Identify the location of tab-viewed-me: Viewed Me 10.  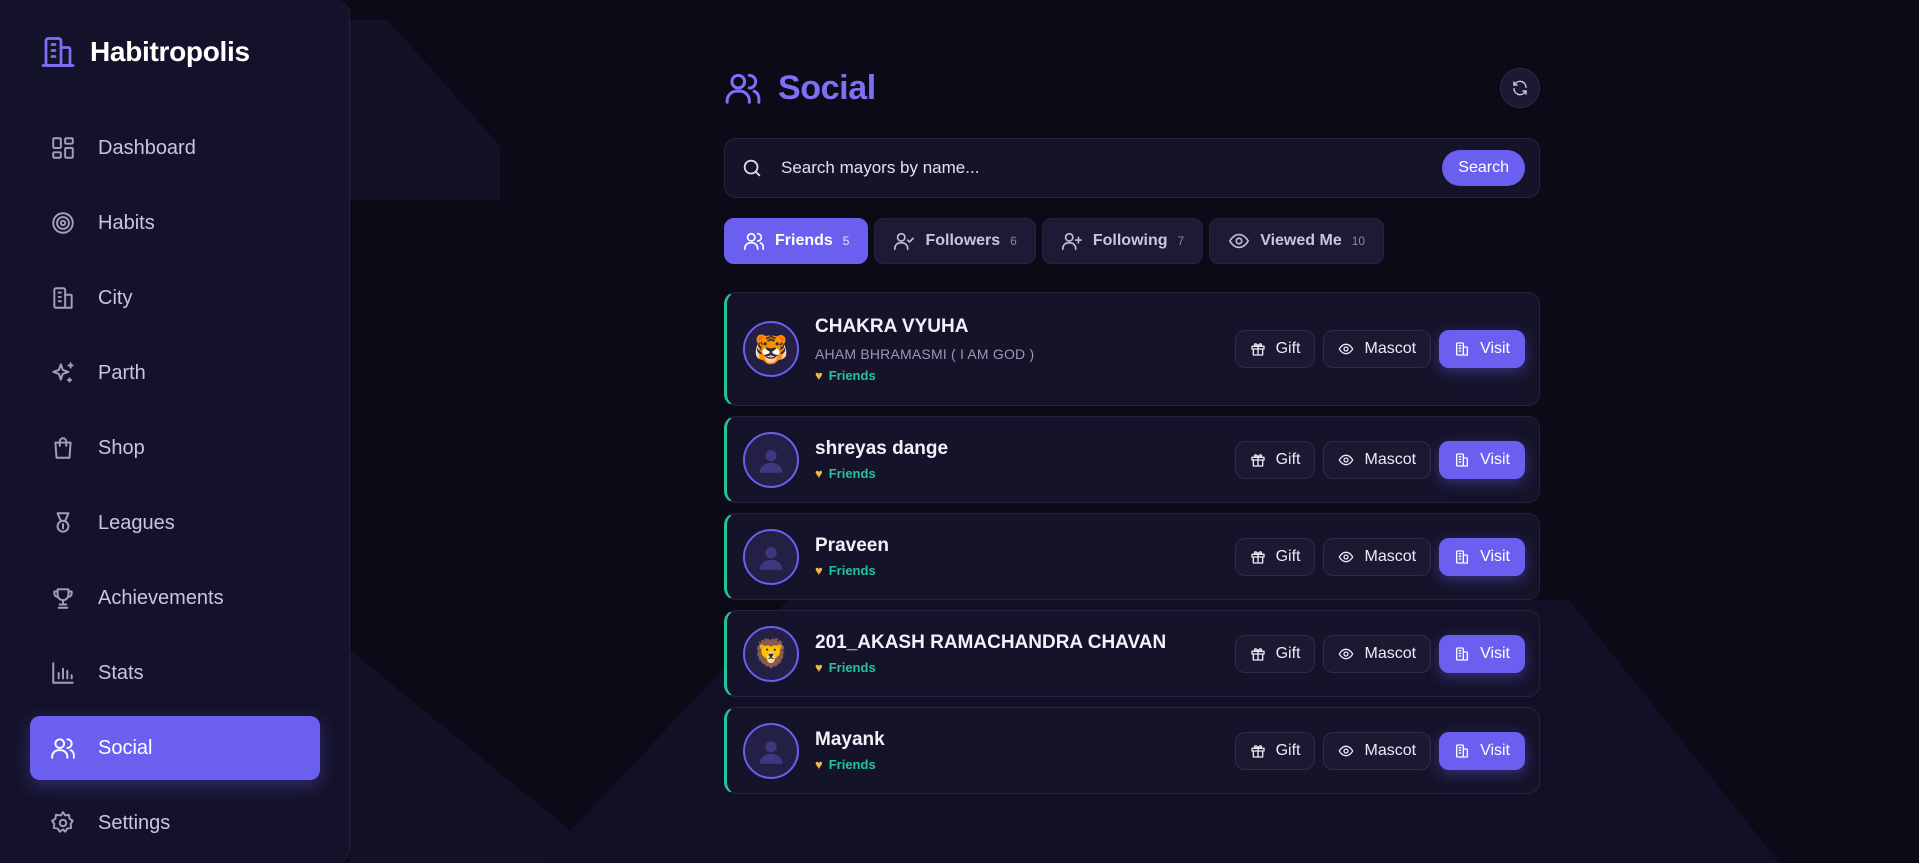
(1297, 241).